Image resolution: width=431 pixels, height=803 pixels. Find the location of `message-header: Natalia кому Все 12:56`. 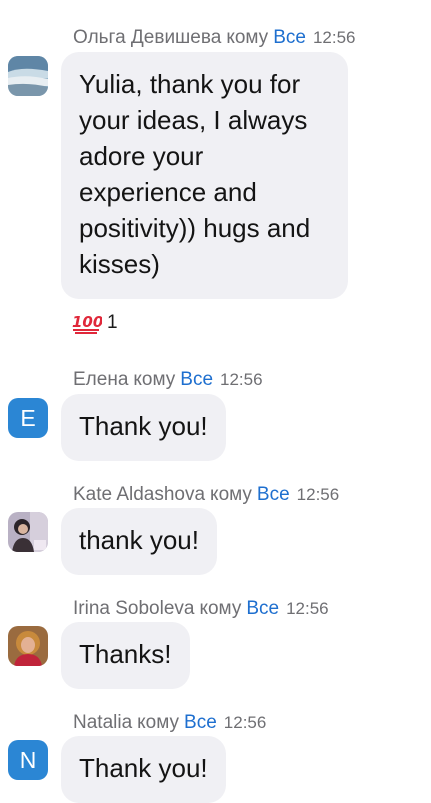

message-header: Natalia кому Все 12:56 is located at coordinates (169, 723).